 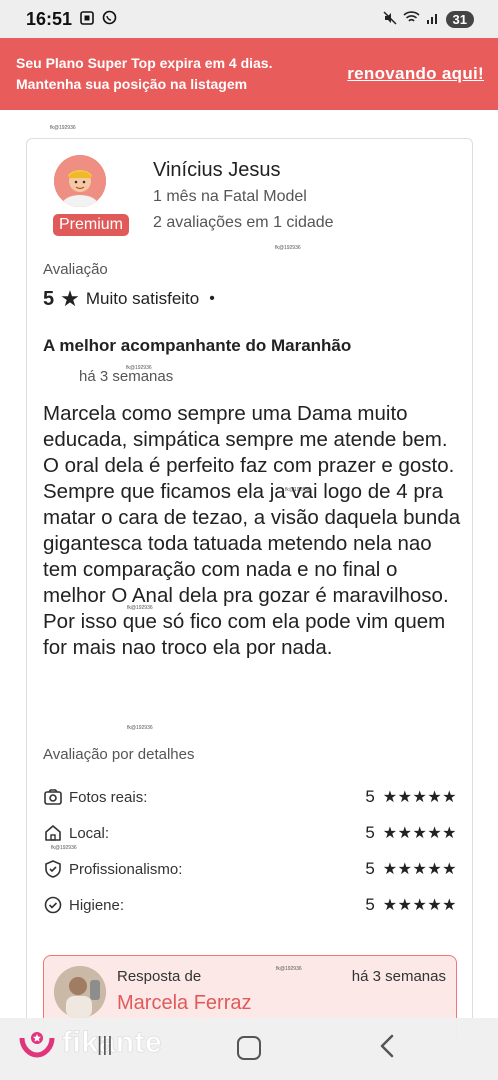 What do you see at coordinates (90, 1043) in the screenshot?
I see `brand-overlay: fikante` at bounding box center [90, 1043].